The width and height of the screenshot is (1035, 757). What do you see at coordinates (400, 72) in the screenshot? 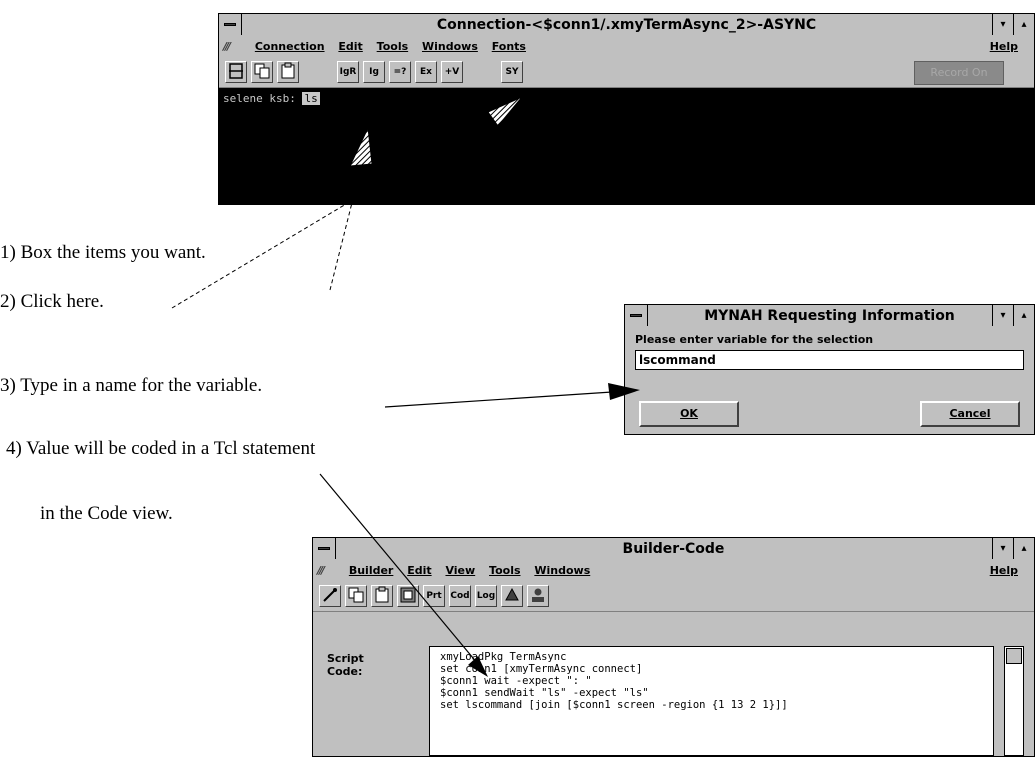
I see `compare-button: =?` at bounding box center [400, 72].